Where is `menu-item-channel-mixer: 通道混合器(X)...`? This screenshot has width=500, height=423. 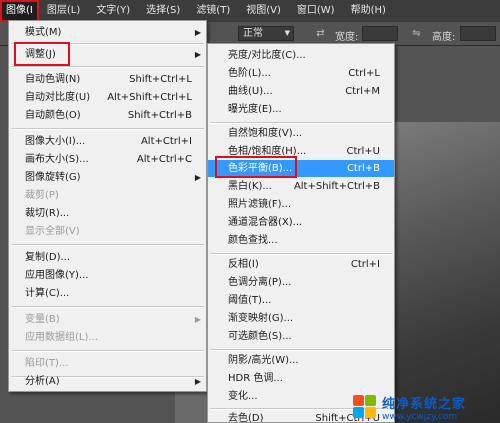
menu-item-channel-mixer: 通道混合器(X)... is located at coordinates (301, 222).